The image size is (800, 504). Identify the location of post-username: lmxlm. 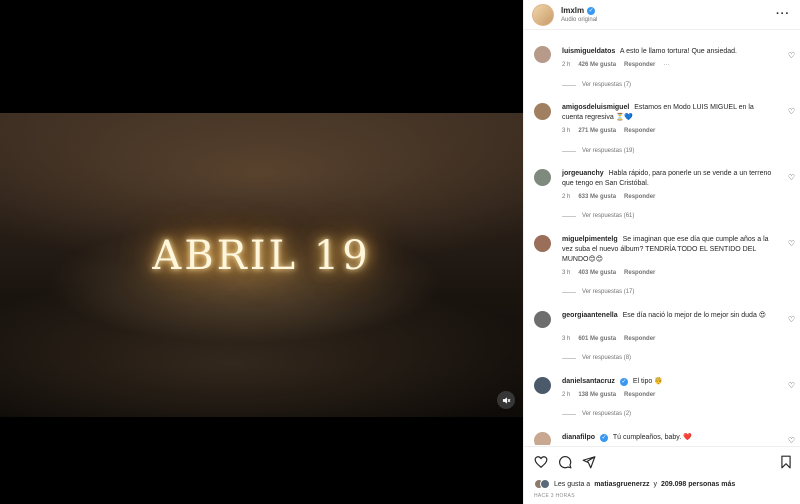
(572, 10).